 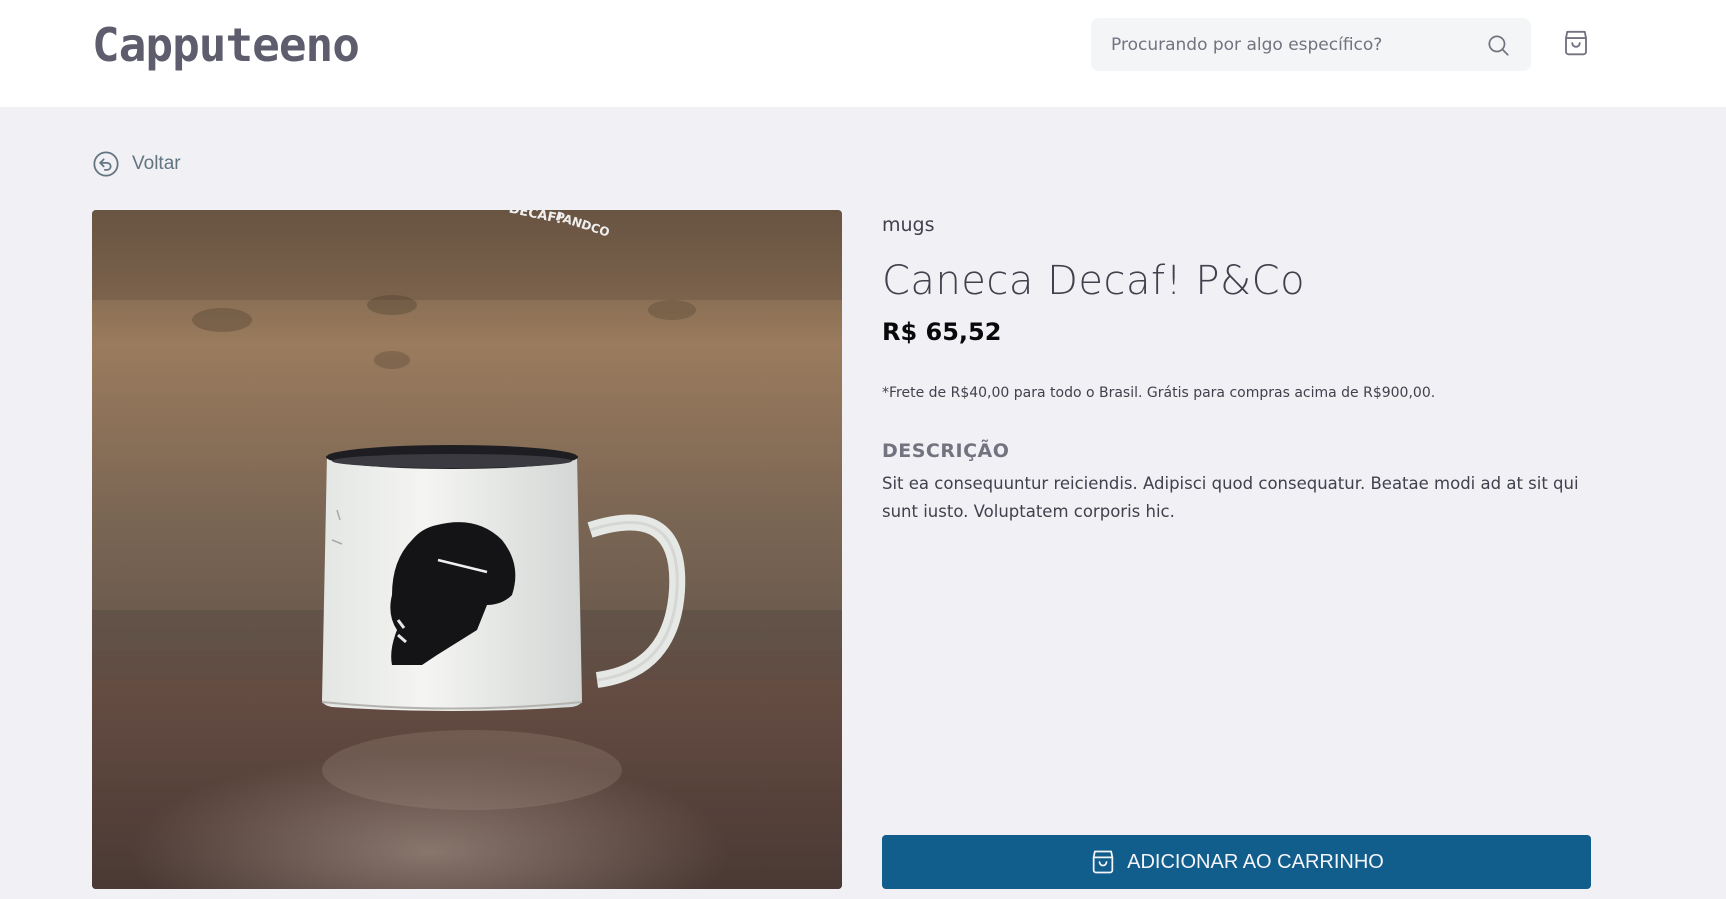 What do you see at coordinates (908, 225) in the screenshot?
I see `product-category: mugs` at bounding box center [908, 225].